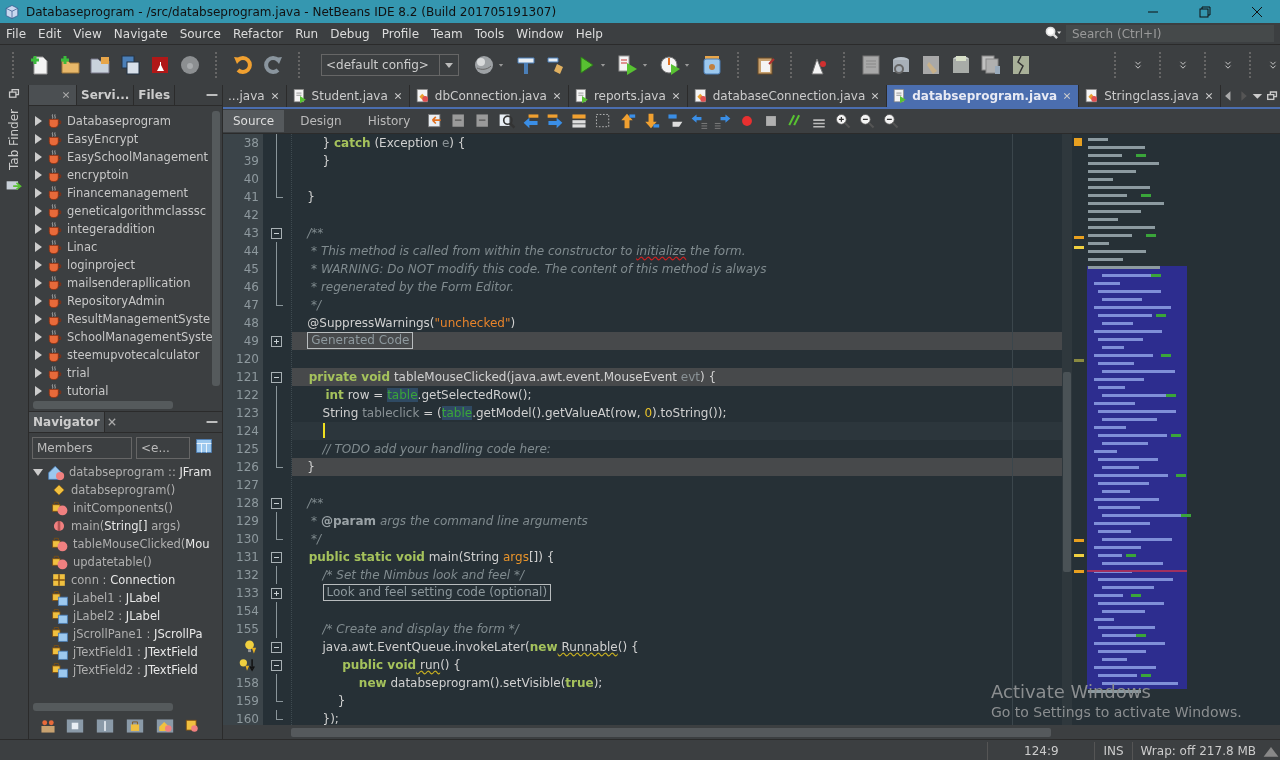  Describe the element at coordinates (137, 211) in the screenshot. I see `project-item: geneticalgorithmclasssc` at that location.